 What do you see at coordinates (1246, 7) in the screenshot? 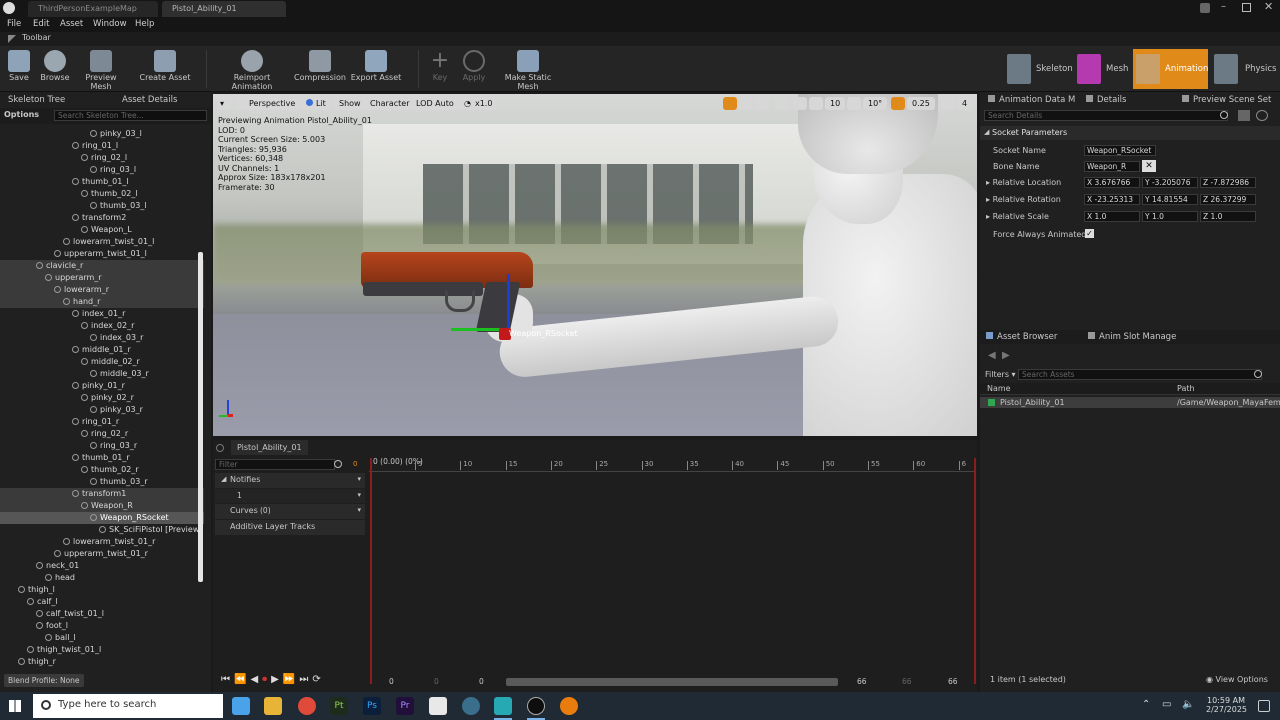
I see `maximize-button` at bounding box center [1246, 7].